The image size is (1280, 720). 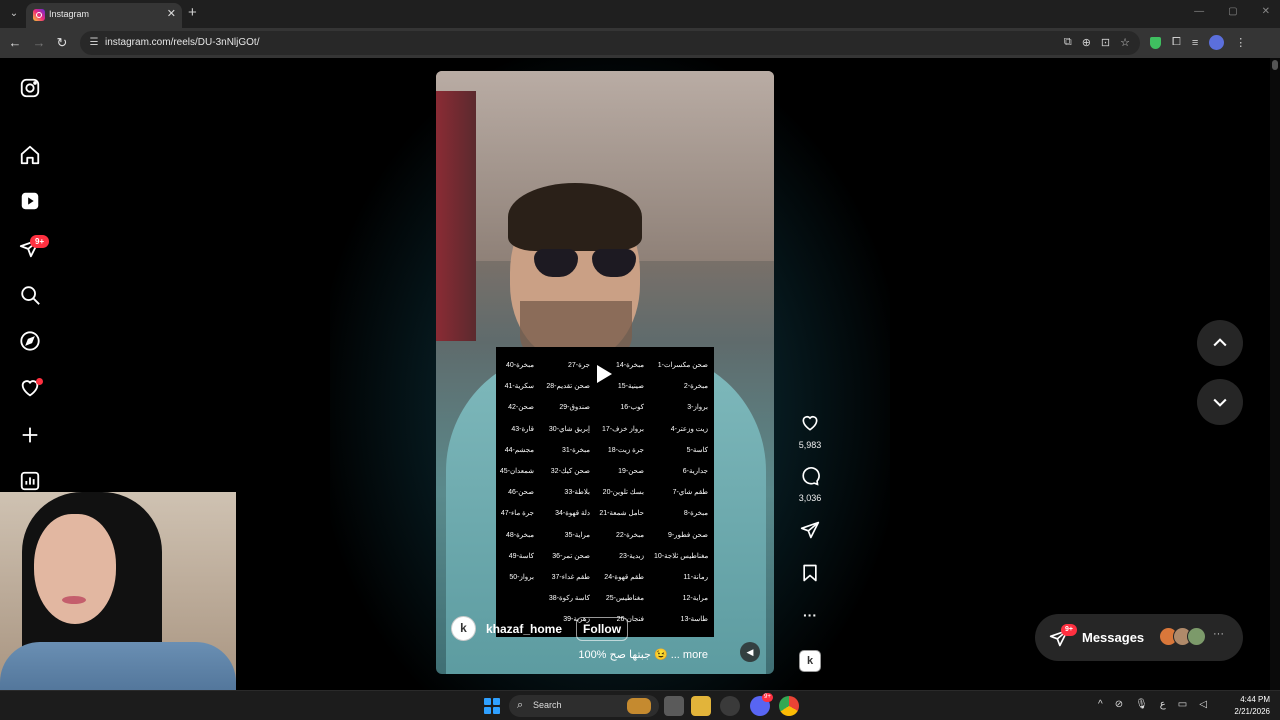 I want to click on clock-date: 2/21/2026, so click(x=1252, y=711).